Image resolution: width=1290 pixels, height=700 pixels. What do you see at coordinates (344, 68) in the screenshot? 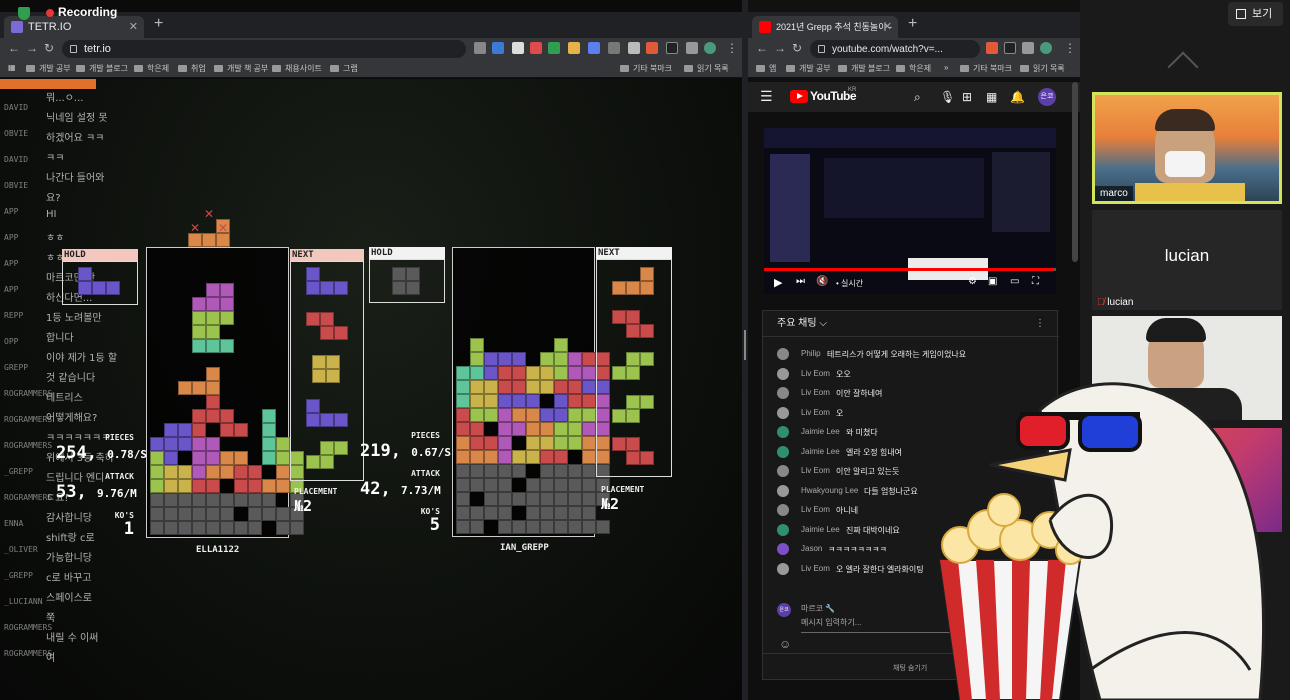
I see `bookmark-folder: 그랩` at bounding box center [344, 68].